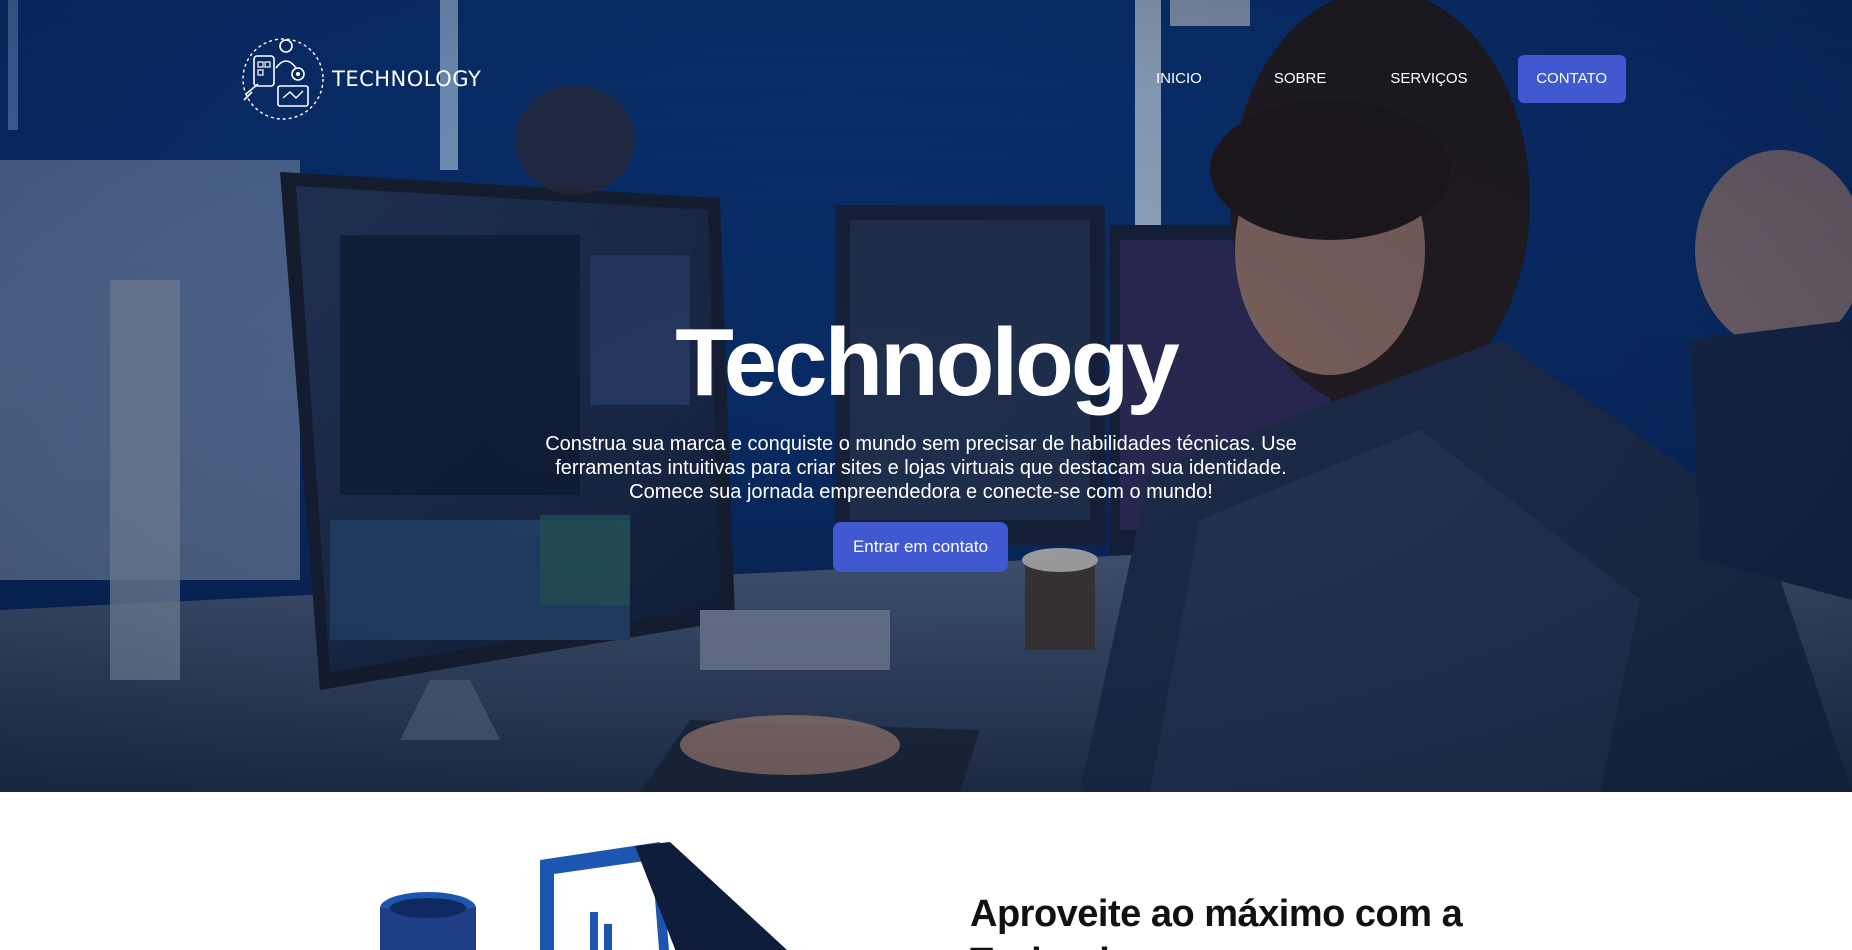 This screenshot has width=1852, height=950. I want to click on hero-title: Technology, so click(927, 362).